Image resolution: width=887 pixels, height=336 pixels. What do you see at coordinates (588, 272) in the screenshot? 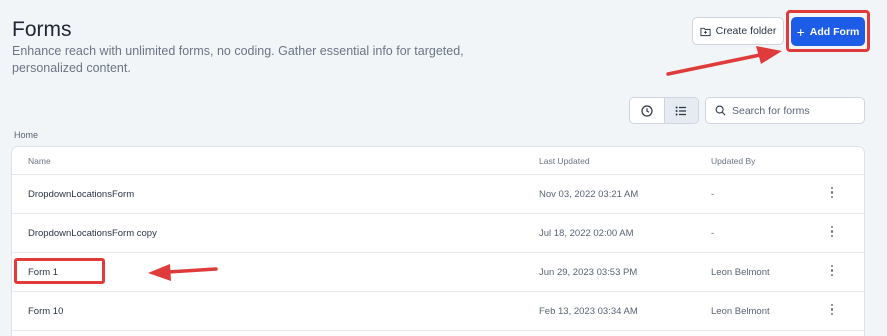
I see `last-updated: Jun 29, 2023 03:53 PM` at bounding box center [588, 272].